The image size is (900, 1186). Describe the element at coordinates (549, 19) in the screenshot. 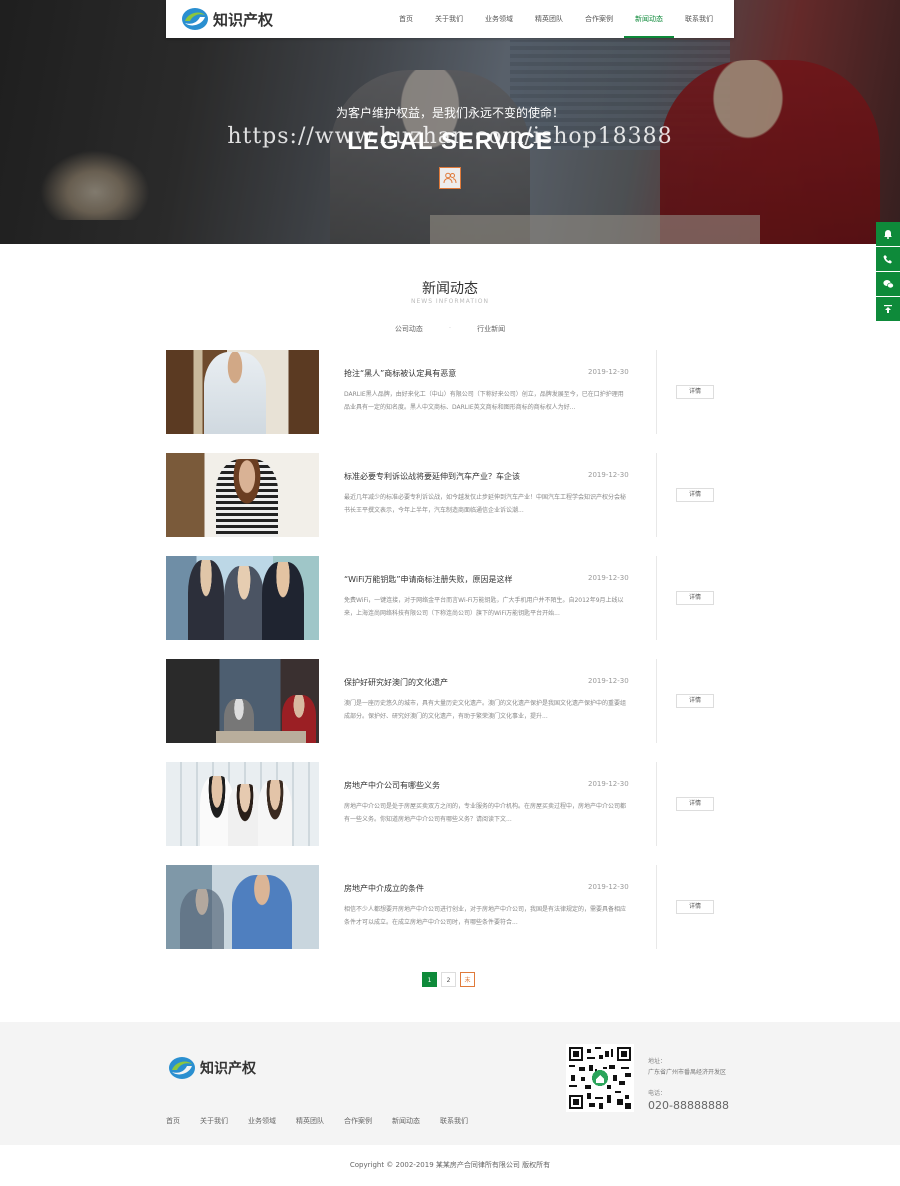

I see `nav-team: 精英团队` at that location.